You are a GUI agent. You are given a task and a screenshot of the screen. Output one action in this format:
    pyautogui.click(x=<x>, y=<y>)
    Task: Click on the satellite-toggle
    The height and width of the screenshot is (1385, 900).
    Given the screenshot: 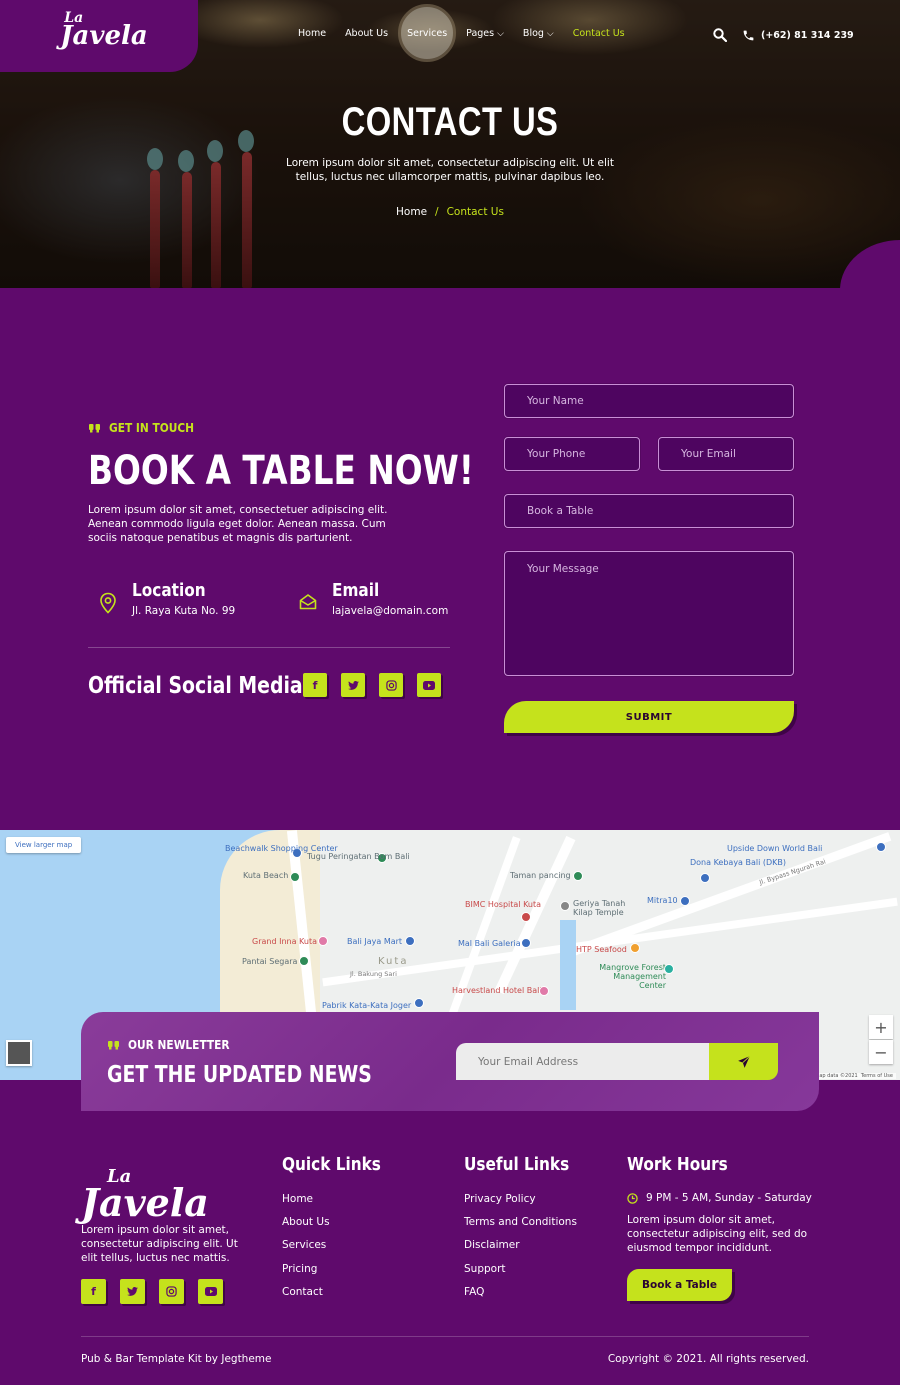 What is the action you would take?
    pyautogui.click(x=19, y=1053)
    